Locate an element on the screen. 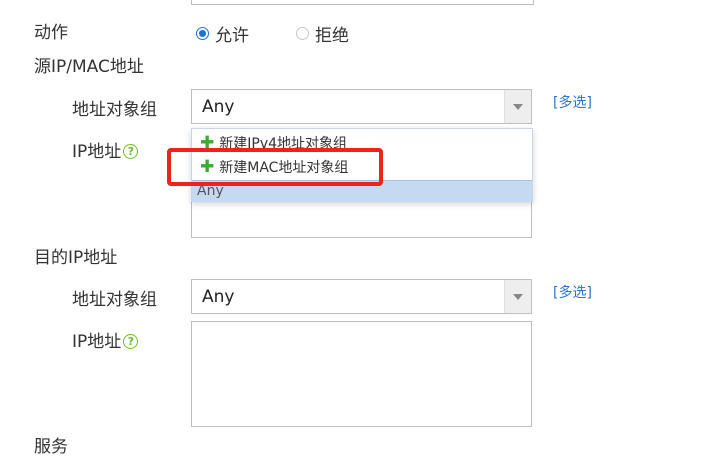 This screenshot has height=457, width=718. source-ip-label-text: IP地址 is located at coordinates (97, 152).